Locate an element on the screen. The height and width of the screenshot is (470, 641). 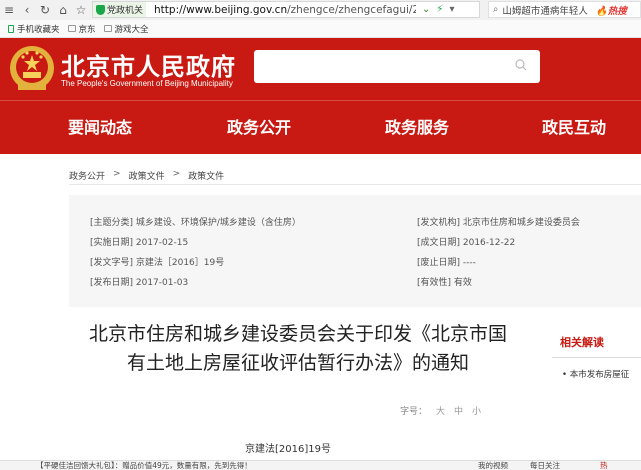
bookmark-mobile: 手机收藏夹 is located at coordinates (34, 29).